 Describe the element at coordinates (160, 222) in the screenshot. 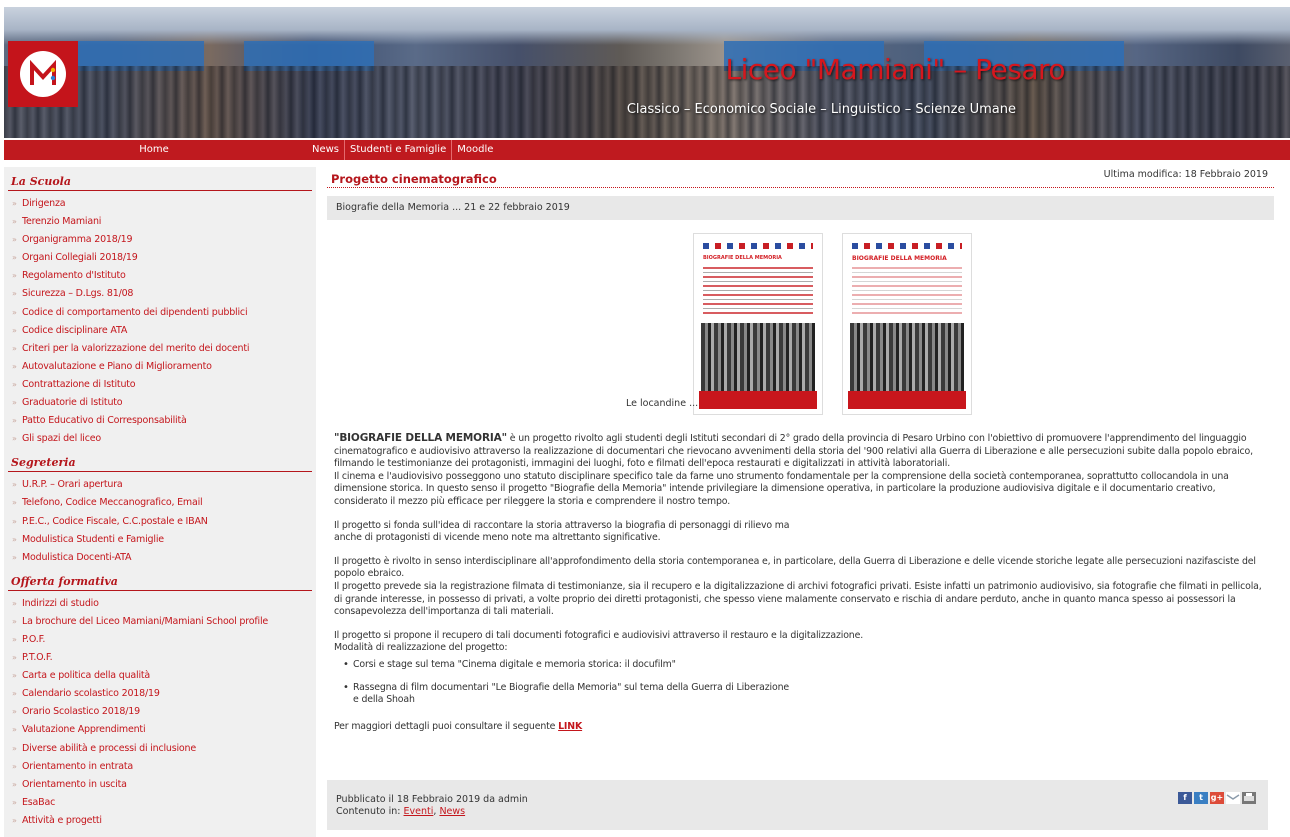

I see `sidebar-link: Terenzio Mamiani` at that location.